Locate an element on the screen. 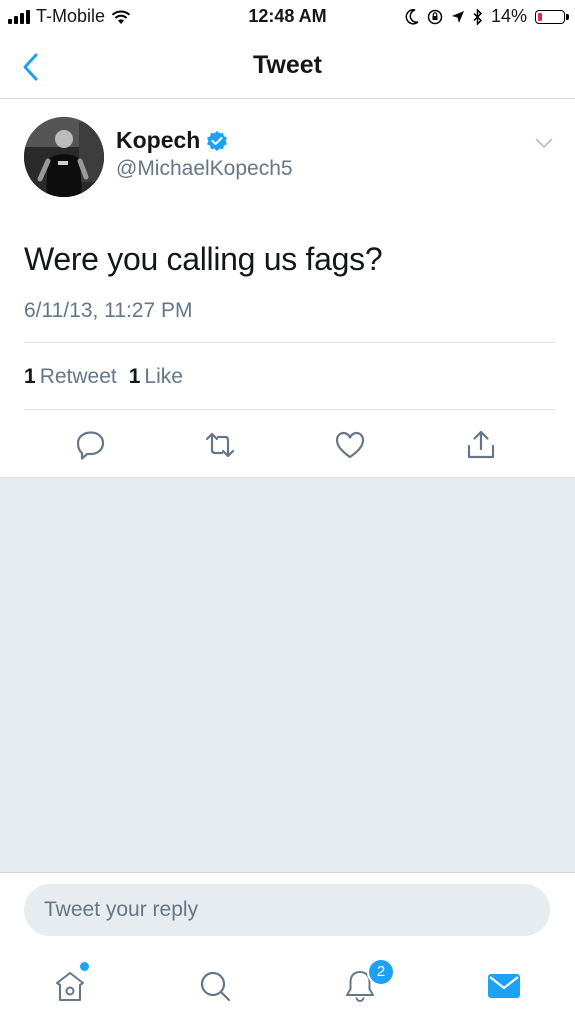 The image size is (575, 1024). retweet-stat: 1 Retweet is located at coordinates (70, 377).